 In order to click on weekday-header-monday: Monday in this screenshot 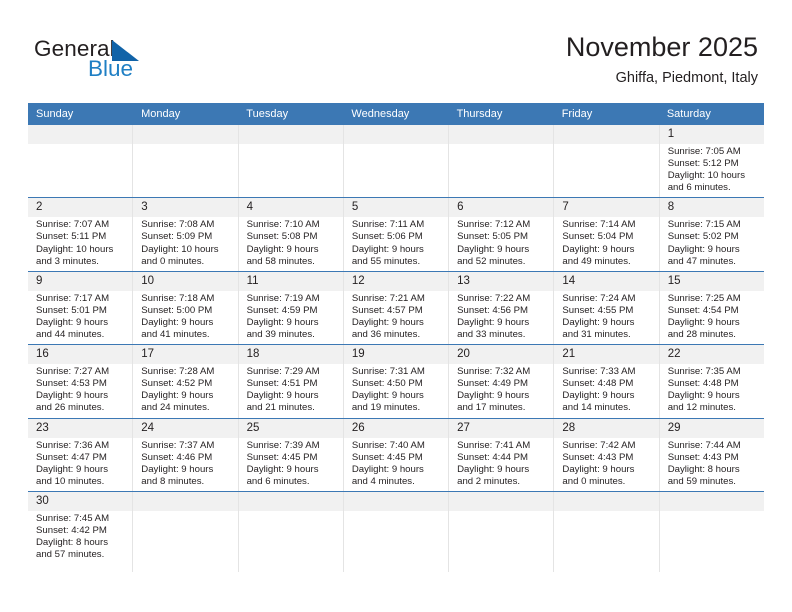, I will do `click(161, 114)`.